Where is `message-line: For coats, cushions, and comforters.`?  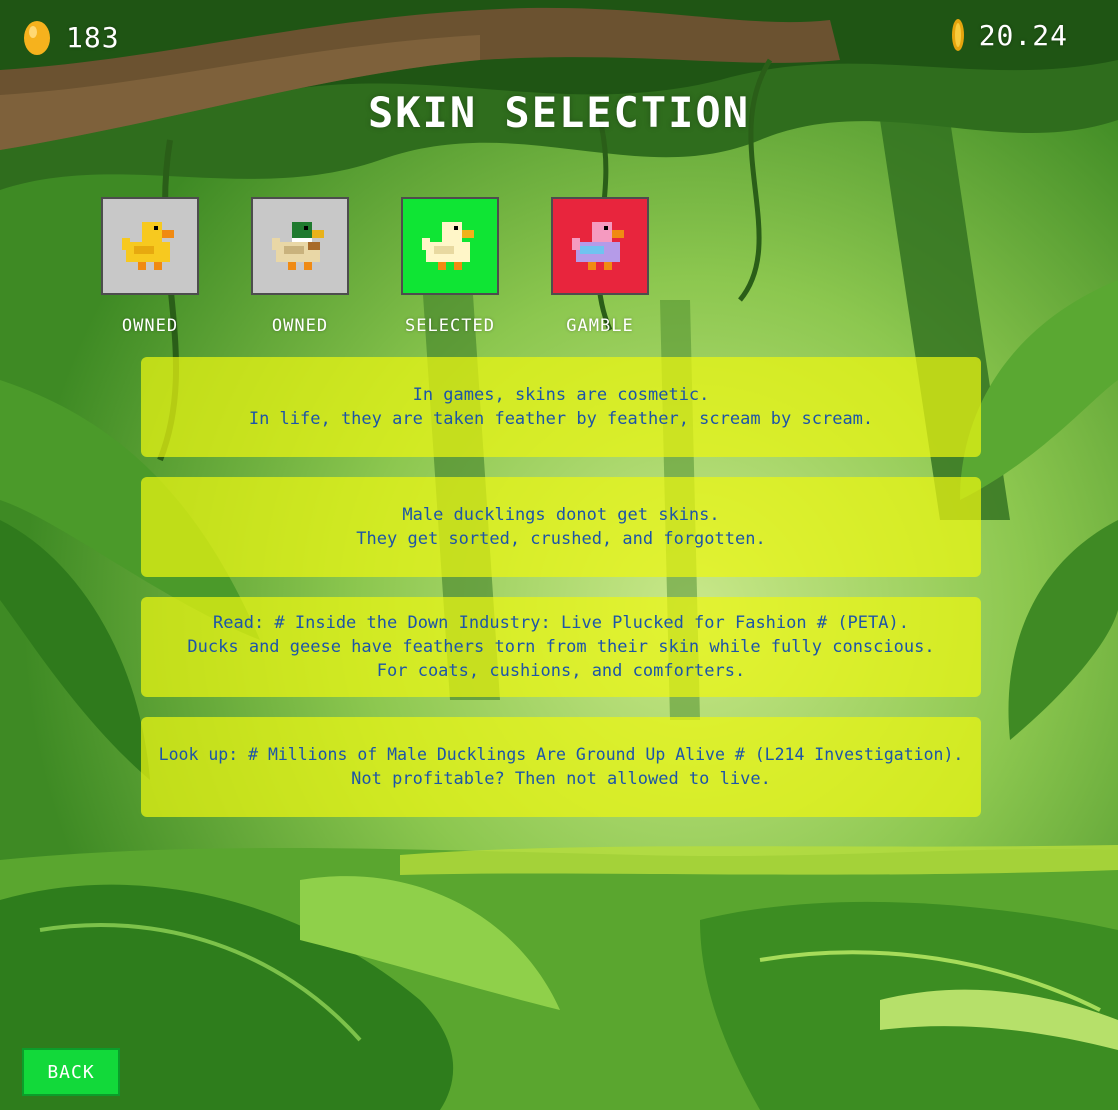
message-line: For coats, cushions, and comforters. is located at coordinates (561, 671).